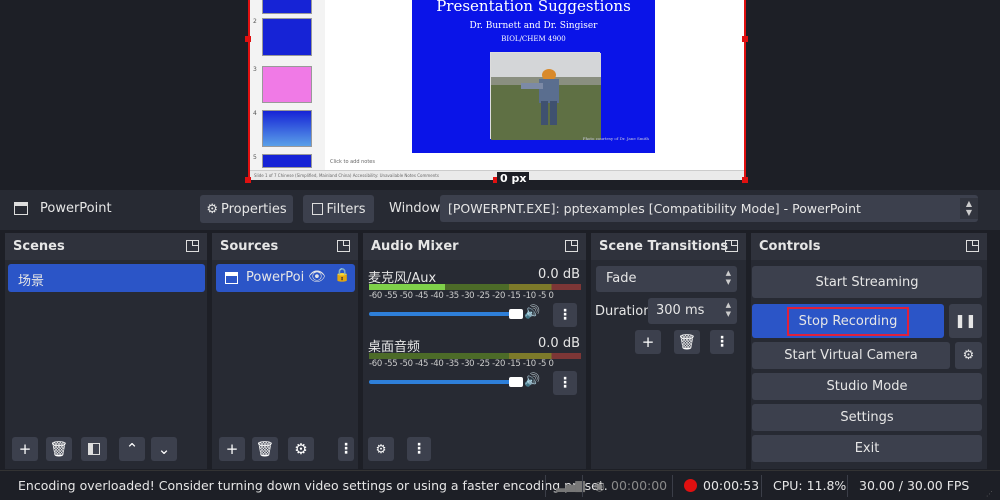 This screenshot has height=500, width=1000. I want to click on start-virtual-camera-button: Start Virtual Camera, so click(851, 355).